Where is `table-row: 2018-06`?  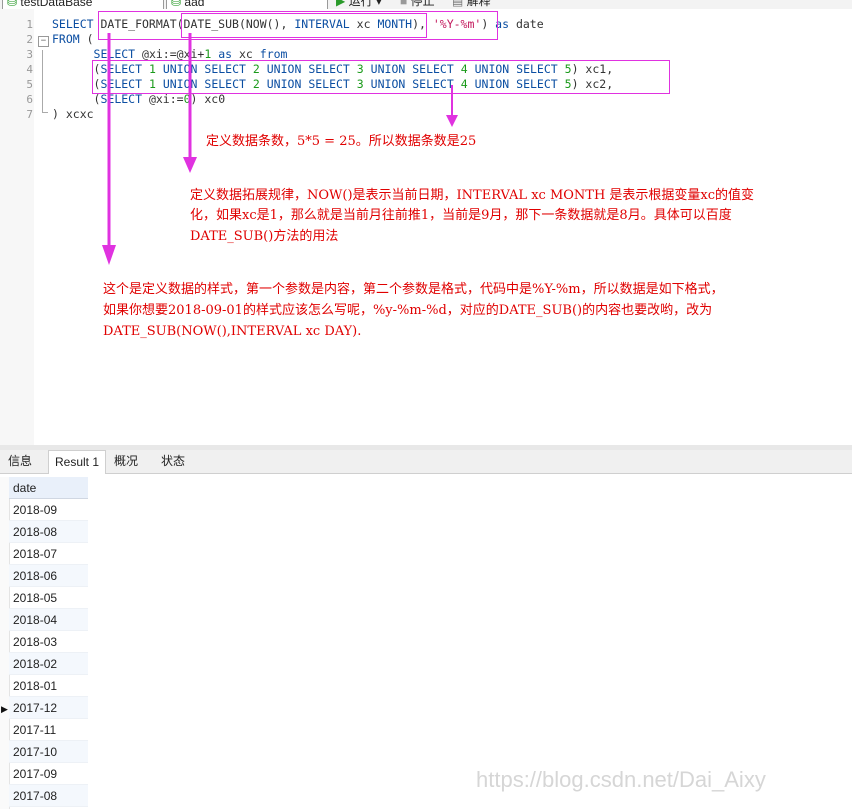
table-row: 2018-06 is located at coordinates (48, 576).